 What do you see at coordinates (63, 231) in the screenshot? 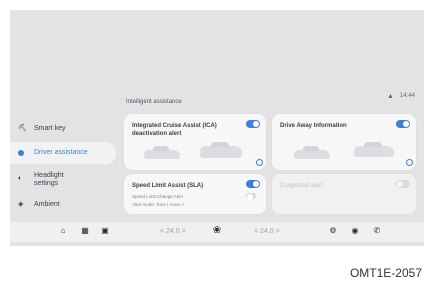
I see `home-icon: ⌂` at bounding box center [63, 231].